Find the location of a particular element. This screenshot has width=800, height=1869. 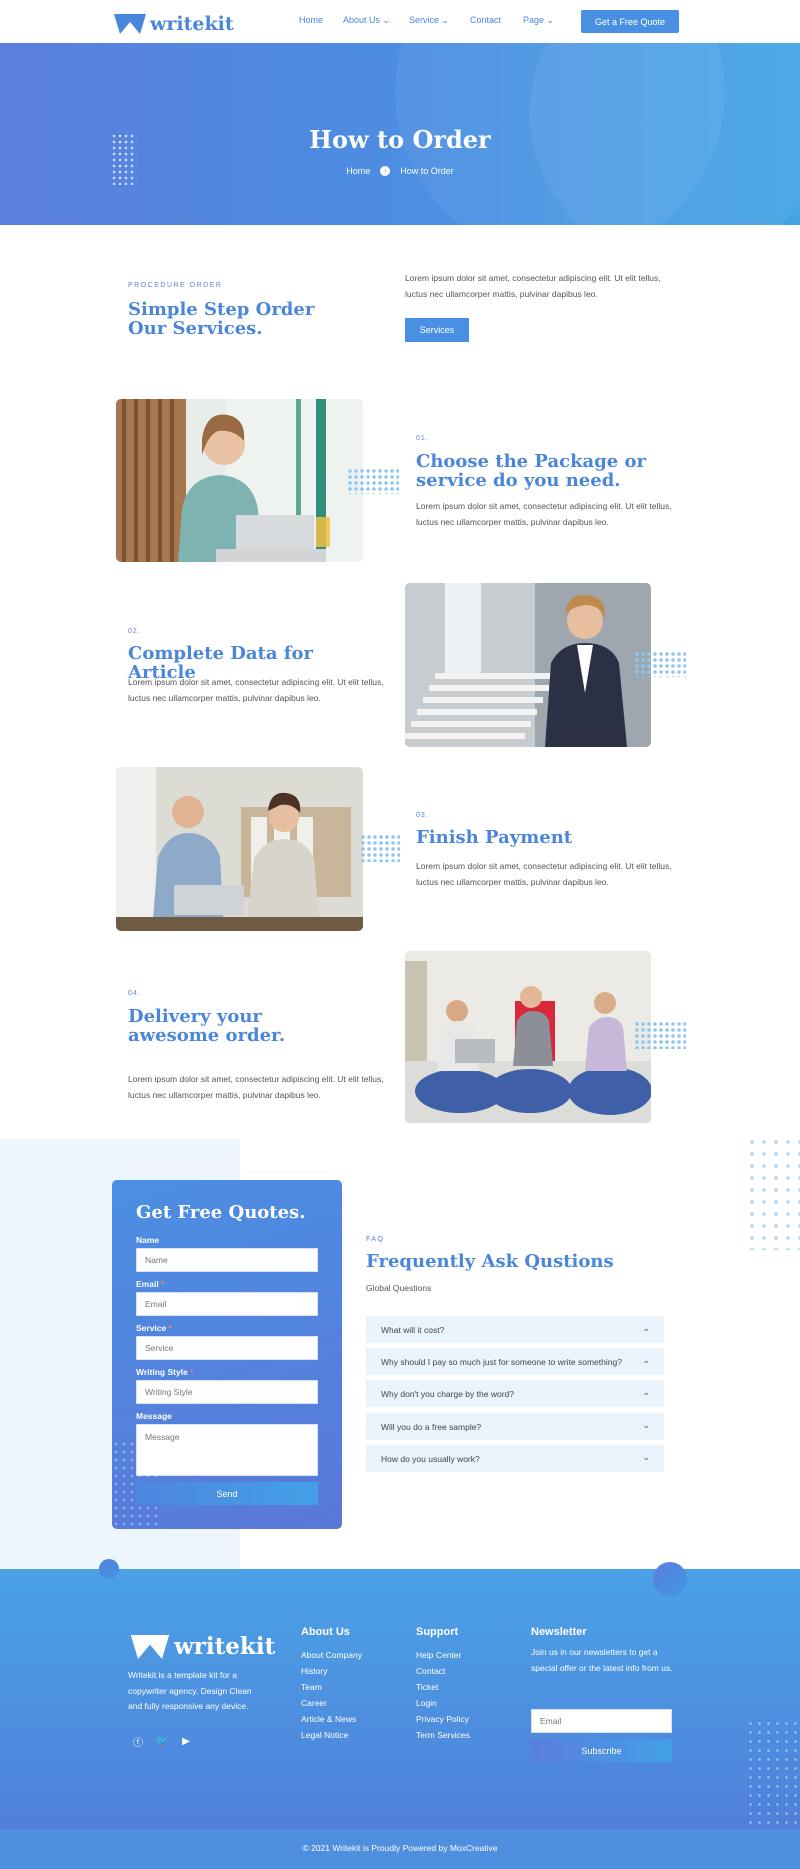

email-label: Email * is located at coordinates (150, 1284).